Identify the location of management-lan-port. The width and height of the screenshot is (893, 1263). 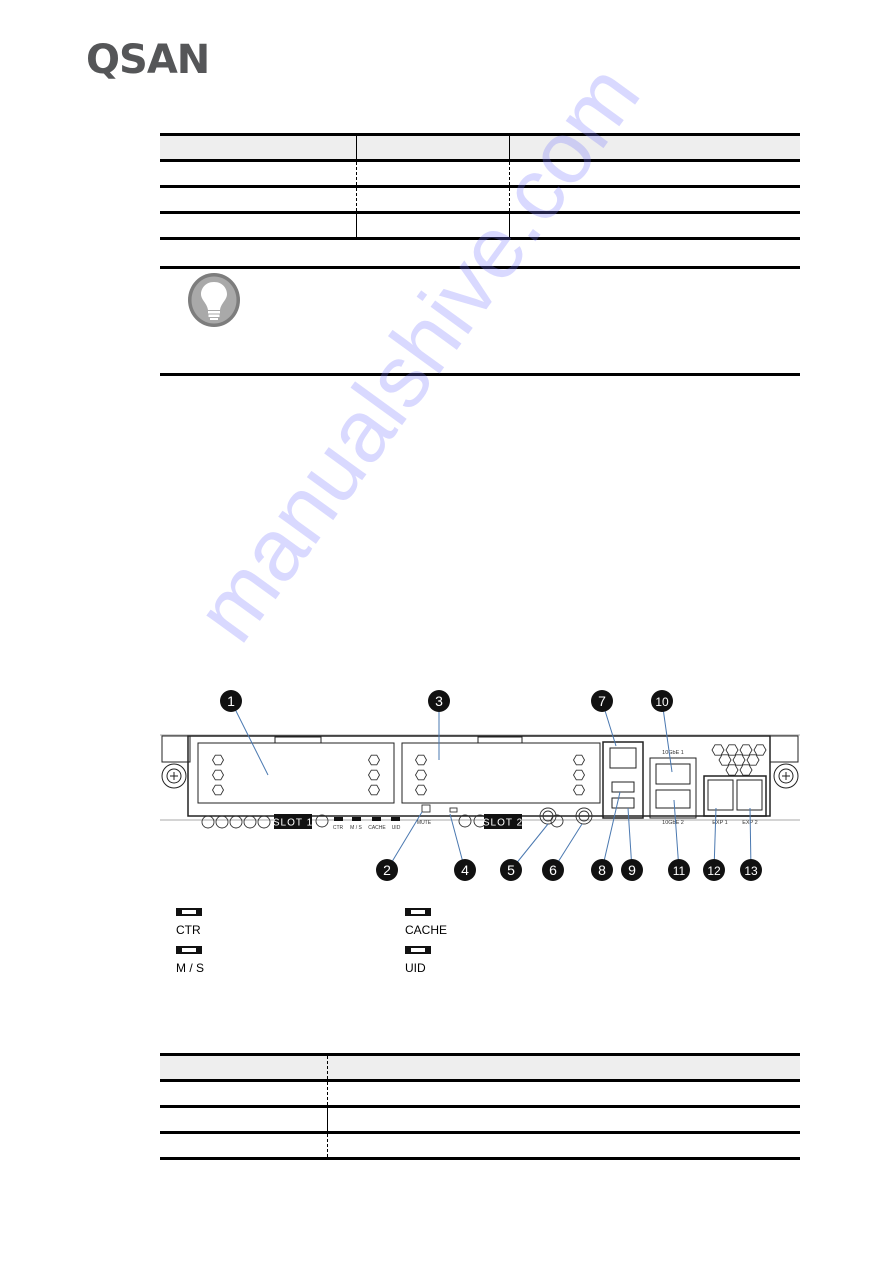
(623, 758).